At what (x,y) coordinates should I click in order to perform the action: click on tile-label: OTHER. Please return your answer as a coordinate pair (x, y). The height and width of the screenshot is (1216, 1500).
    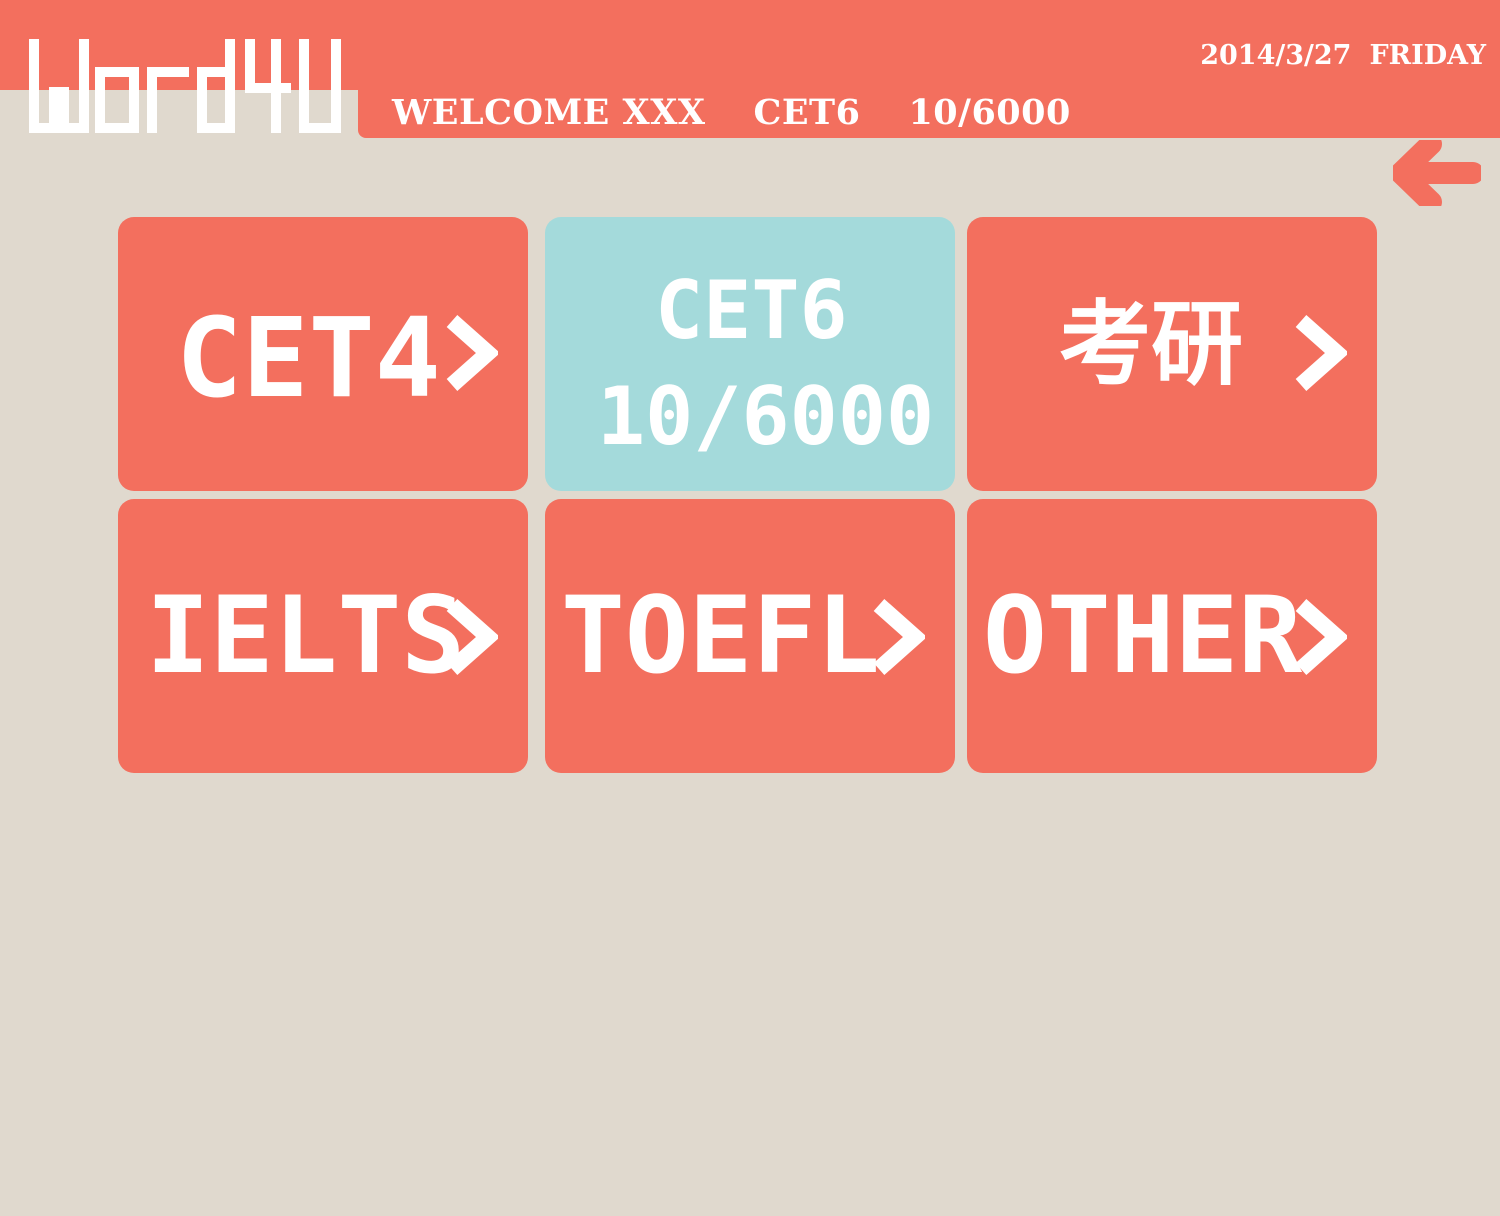
    Looking at the image, I should click on (1143, 635).